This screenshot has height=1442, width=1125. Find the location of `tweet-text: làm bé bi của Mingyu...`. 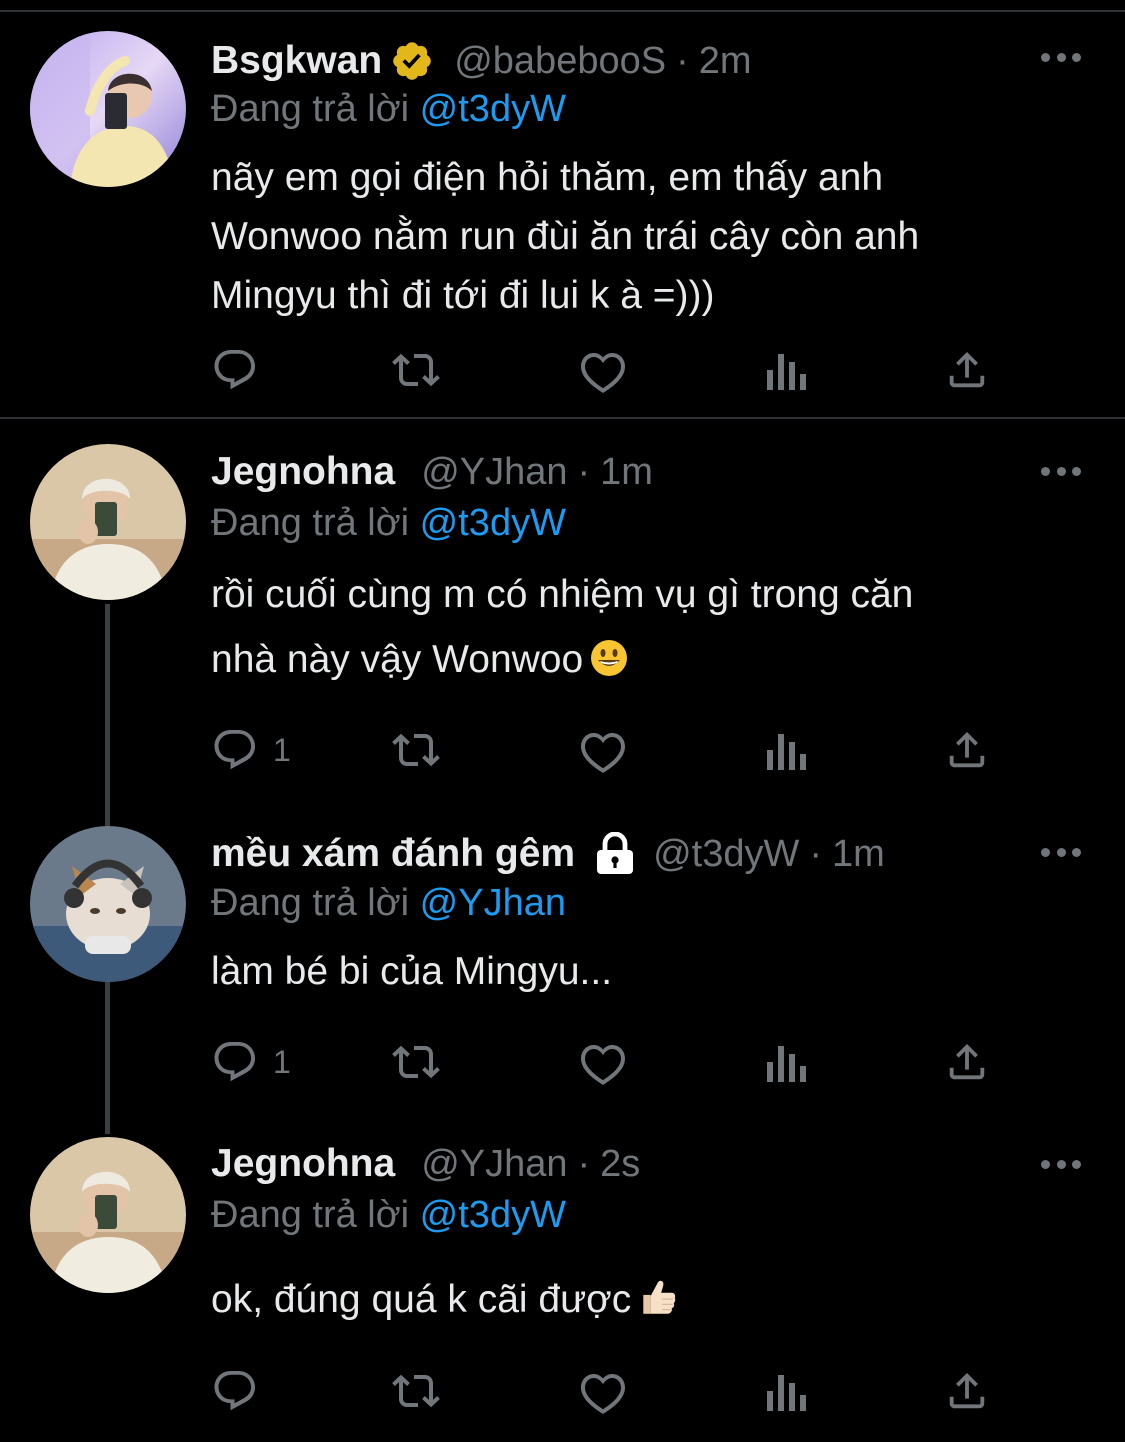

tweet-text: làm bé bi của Mingyu... is located at coordinates (641, 971).